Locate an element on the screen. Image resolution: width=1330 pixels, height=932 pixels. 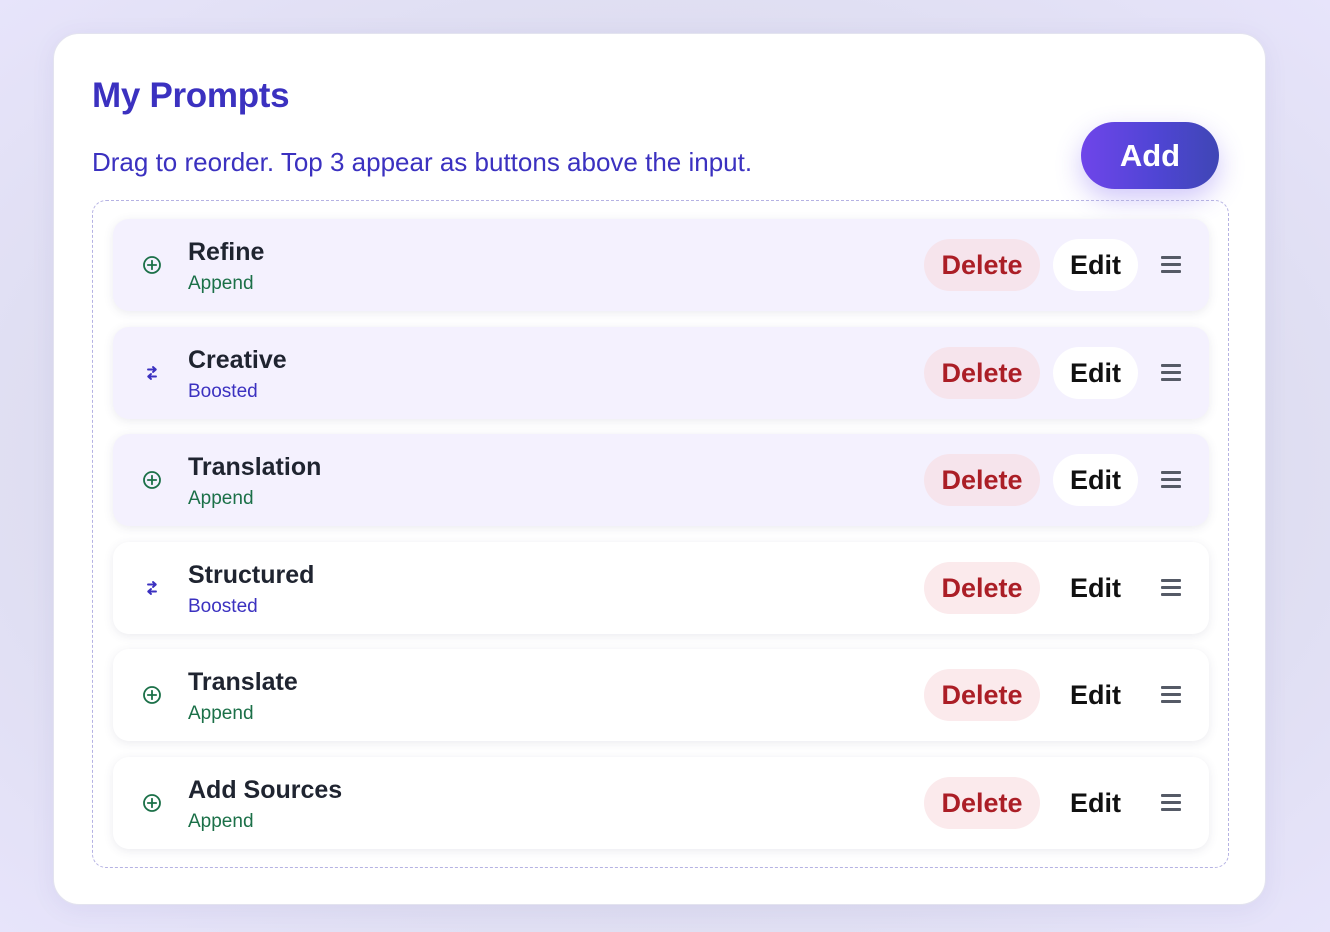
prompt-name: Creative is located at coordinates (237, 360).